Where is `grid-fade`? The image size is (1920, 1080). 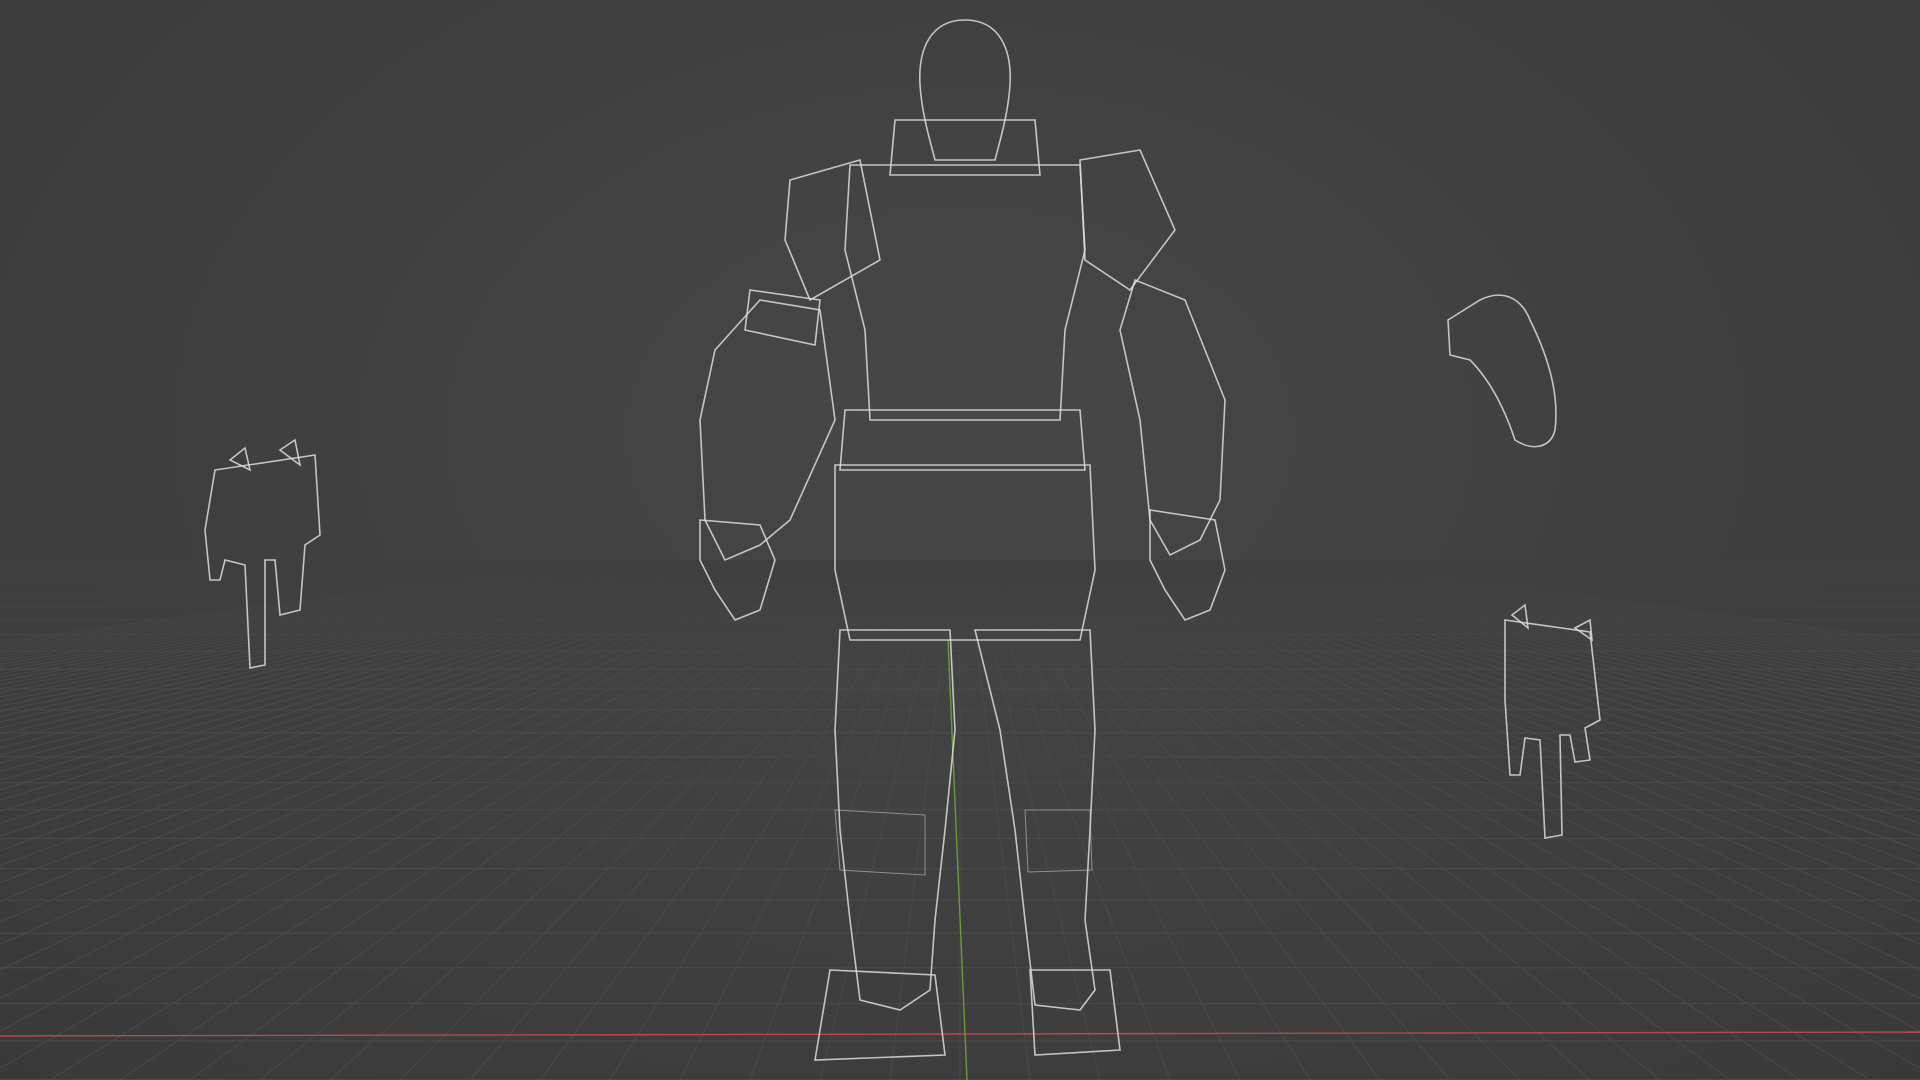
grid-fade is located at coordinates (960, 620).